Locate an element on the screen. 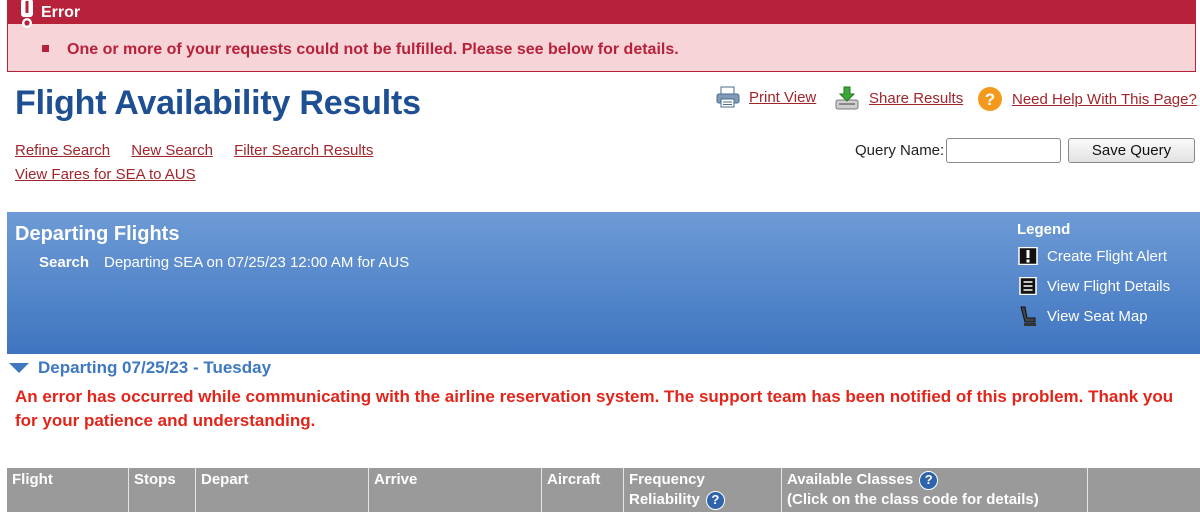  alert-icon is located at coordinates (1028, 256).